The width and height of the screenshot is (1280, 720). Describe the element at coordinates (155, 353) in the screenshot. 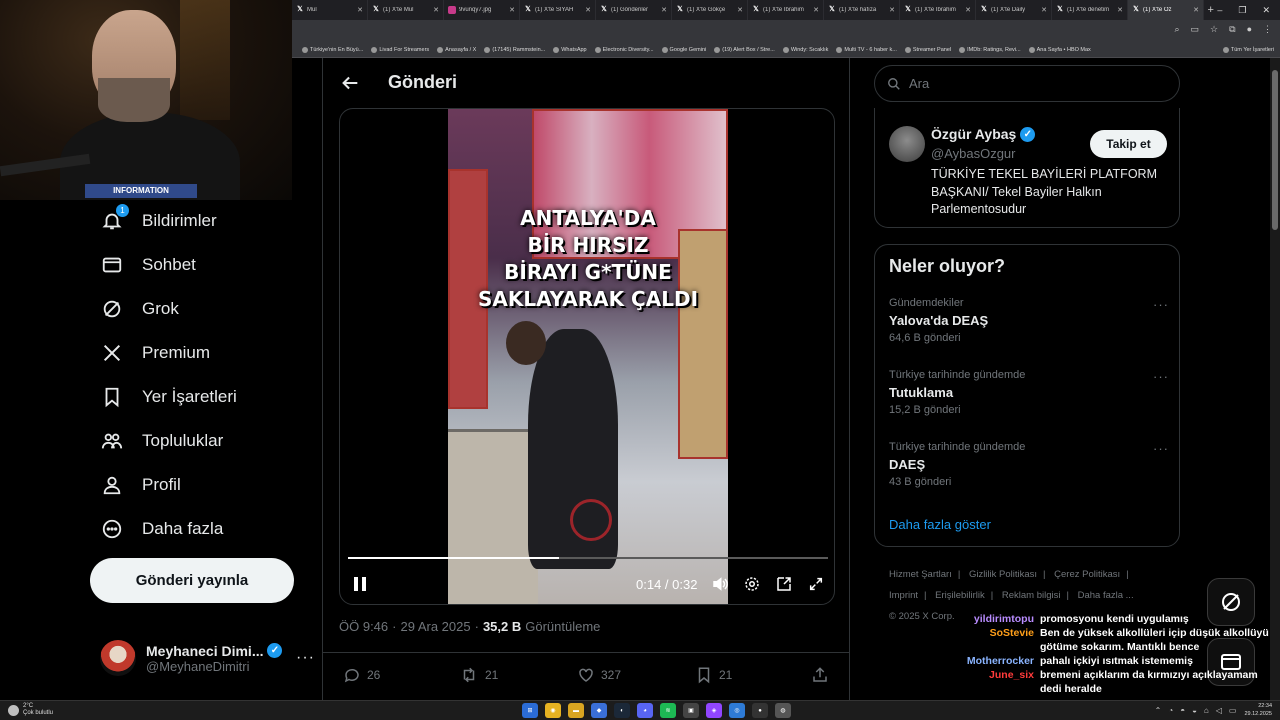

I see `nav-item-premium: Premium` at that location.